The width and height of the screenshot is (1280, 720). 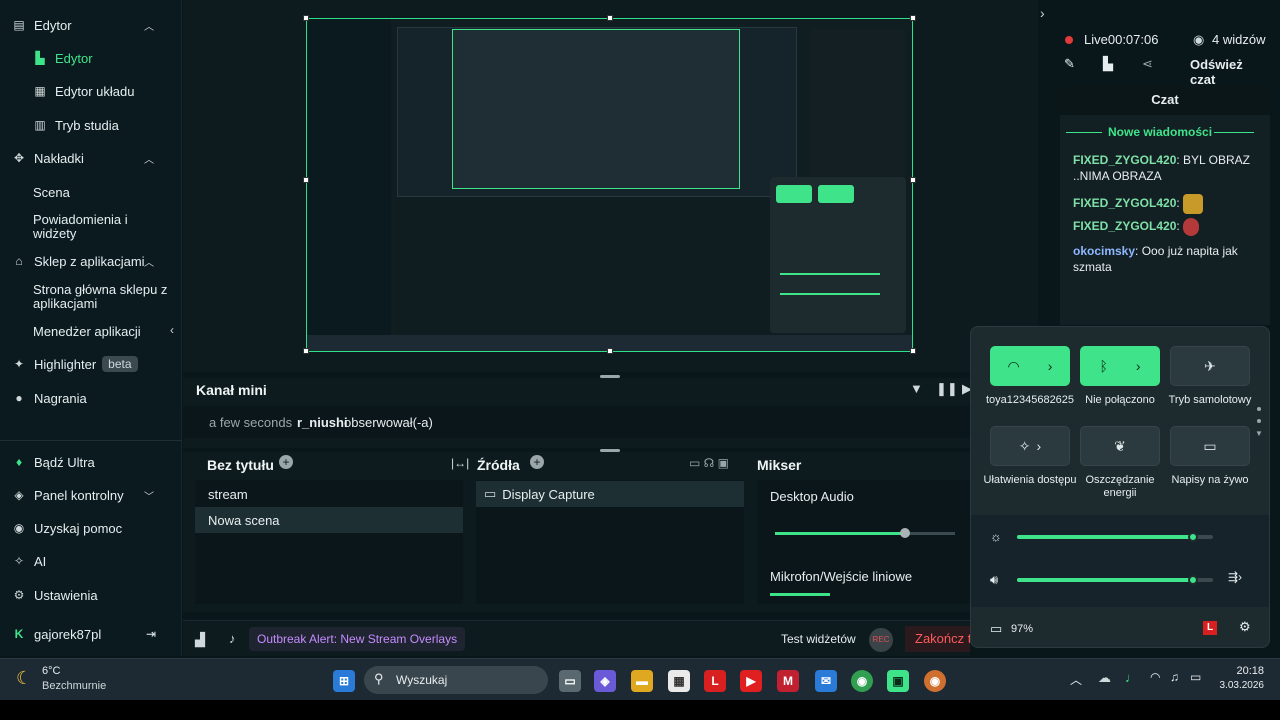 I want to click on mcafee-icon: M, so click(x=788, y=681).